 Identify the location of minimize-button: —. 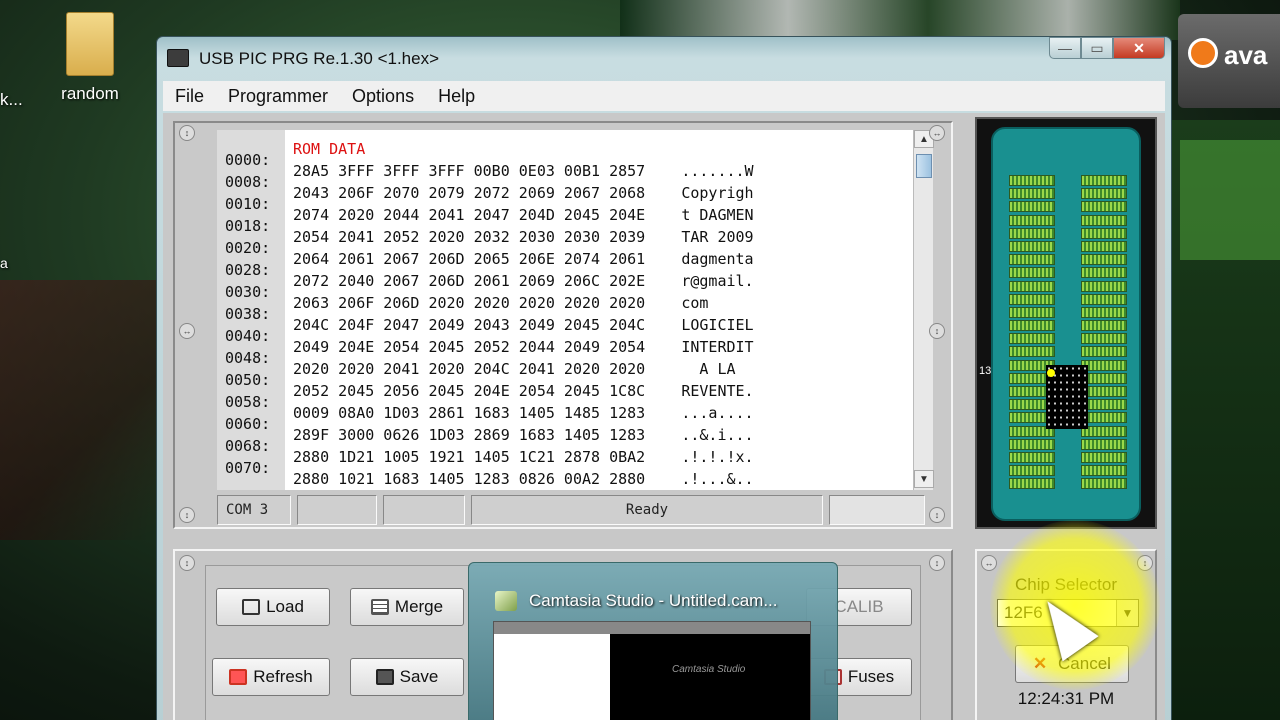
(1065, 48).